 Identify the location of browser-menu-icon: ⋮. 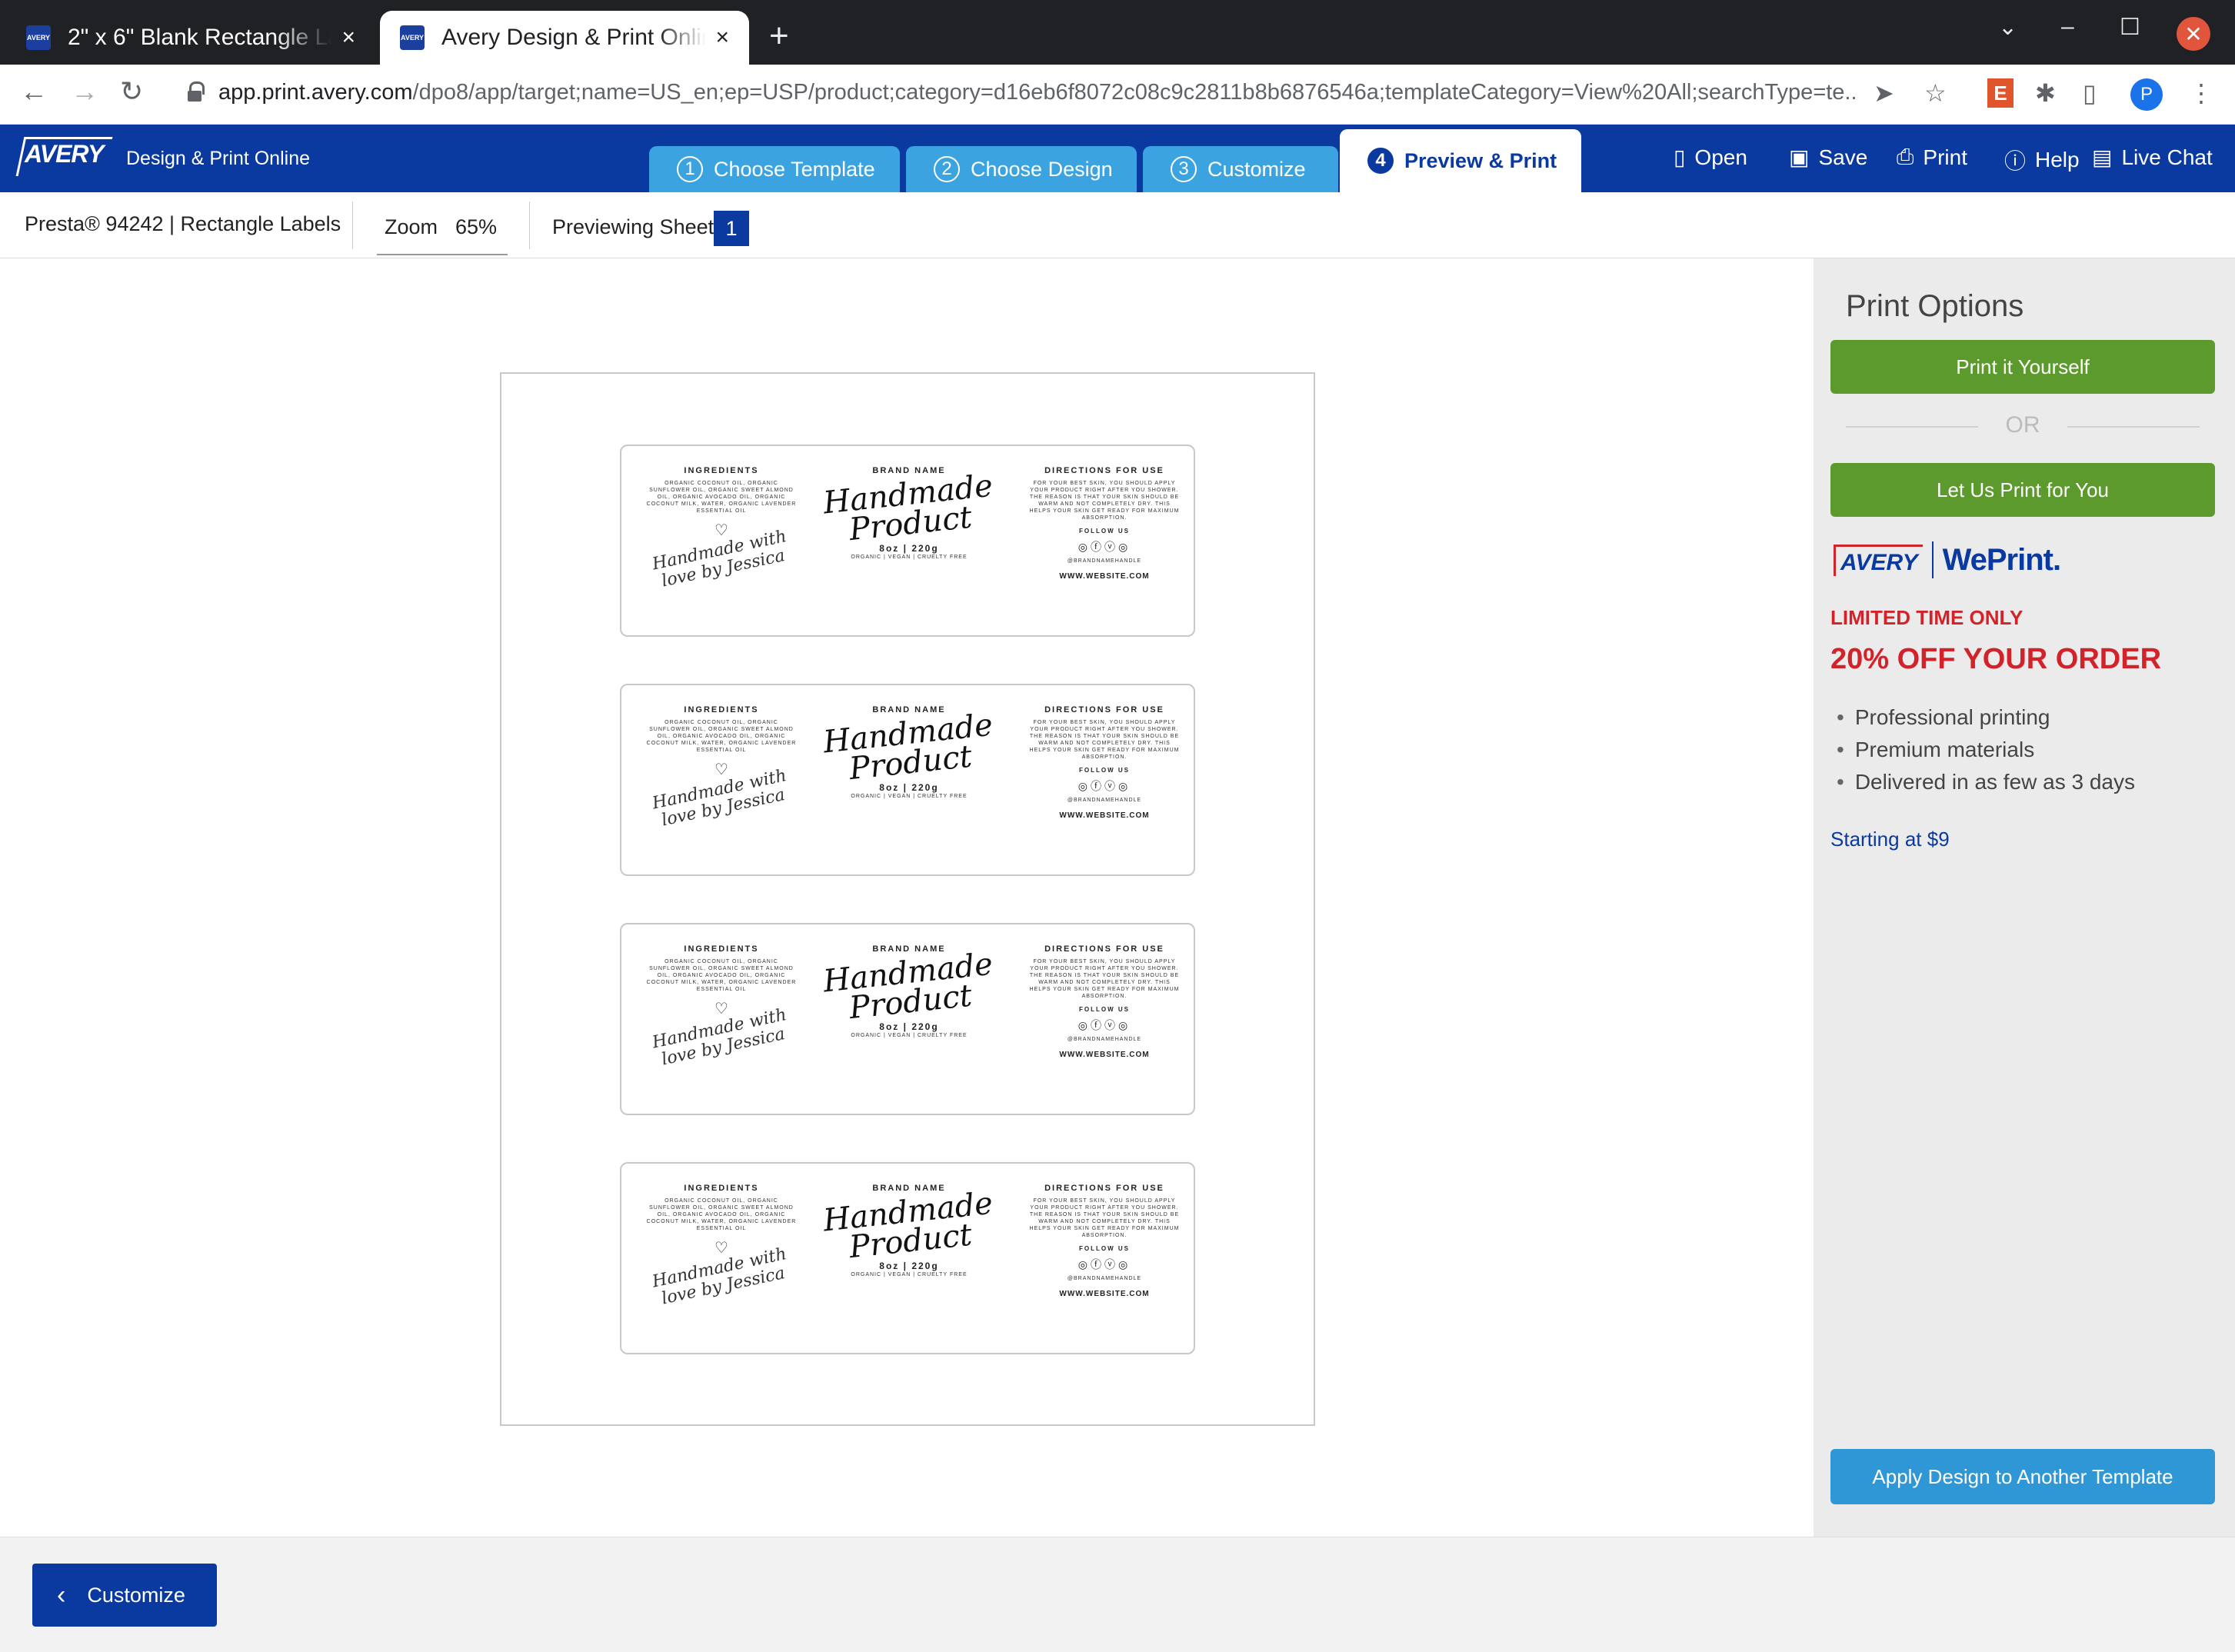
(2201, 93).